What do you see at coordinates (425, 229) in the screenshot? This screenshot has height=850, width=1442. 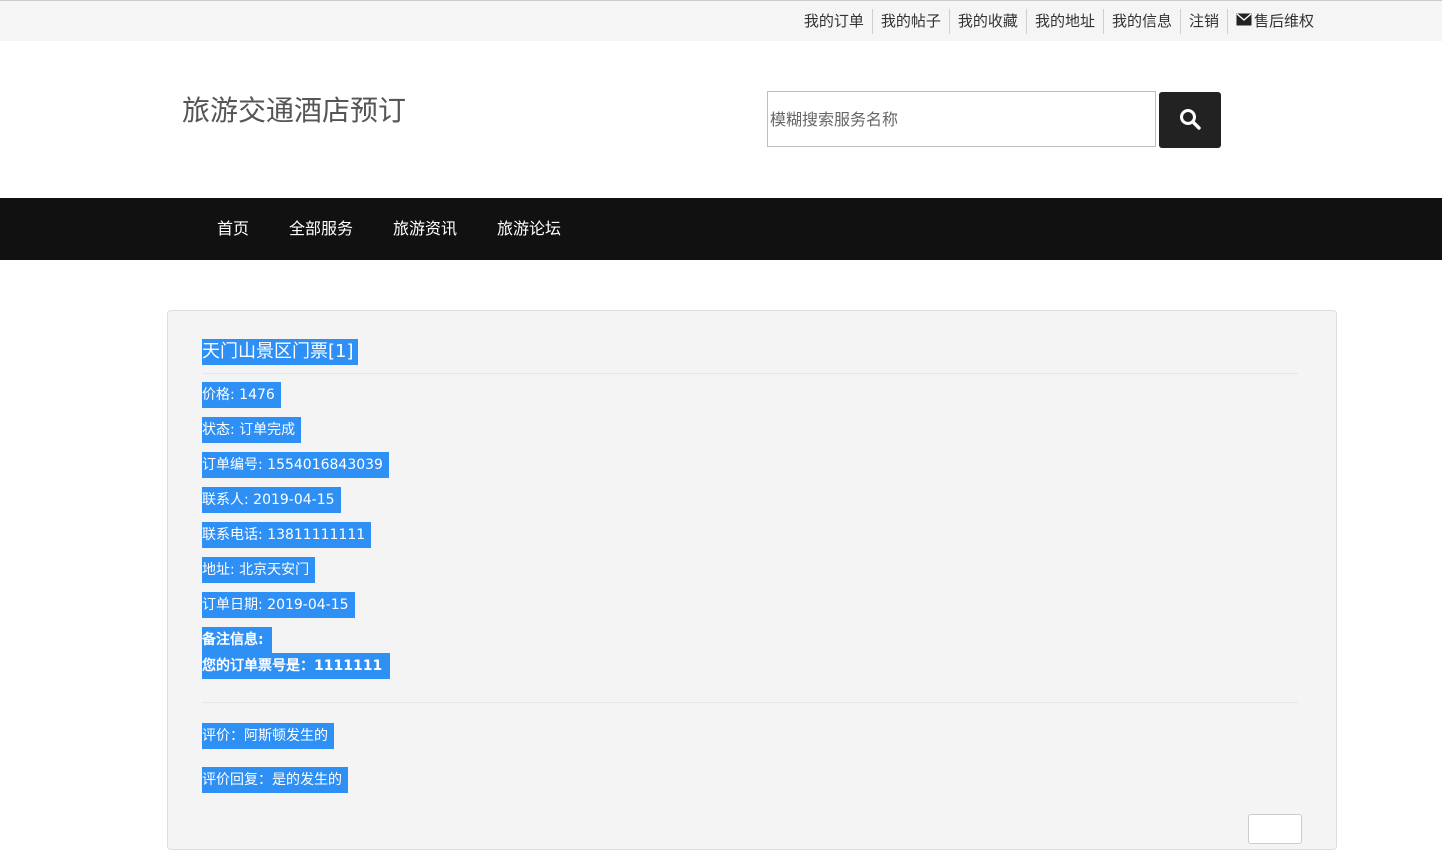 I see `nav-travel-news: 旅游资讯` at bounding box center [425, 229].